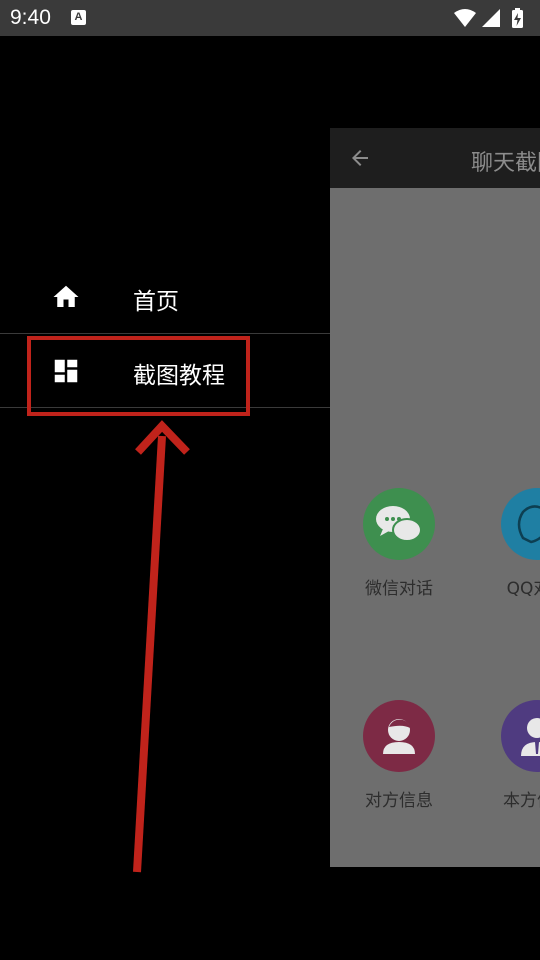  I want to click on feature-qq-chat: QQ对话, so click(511, 543).